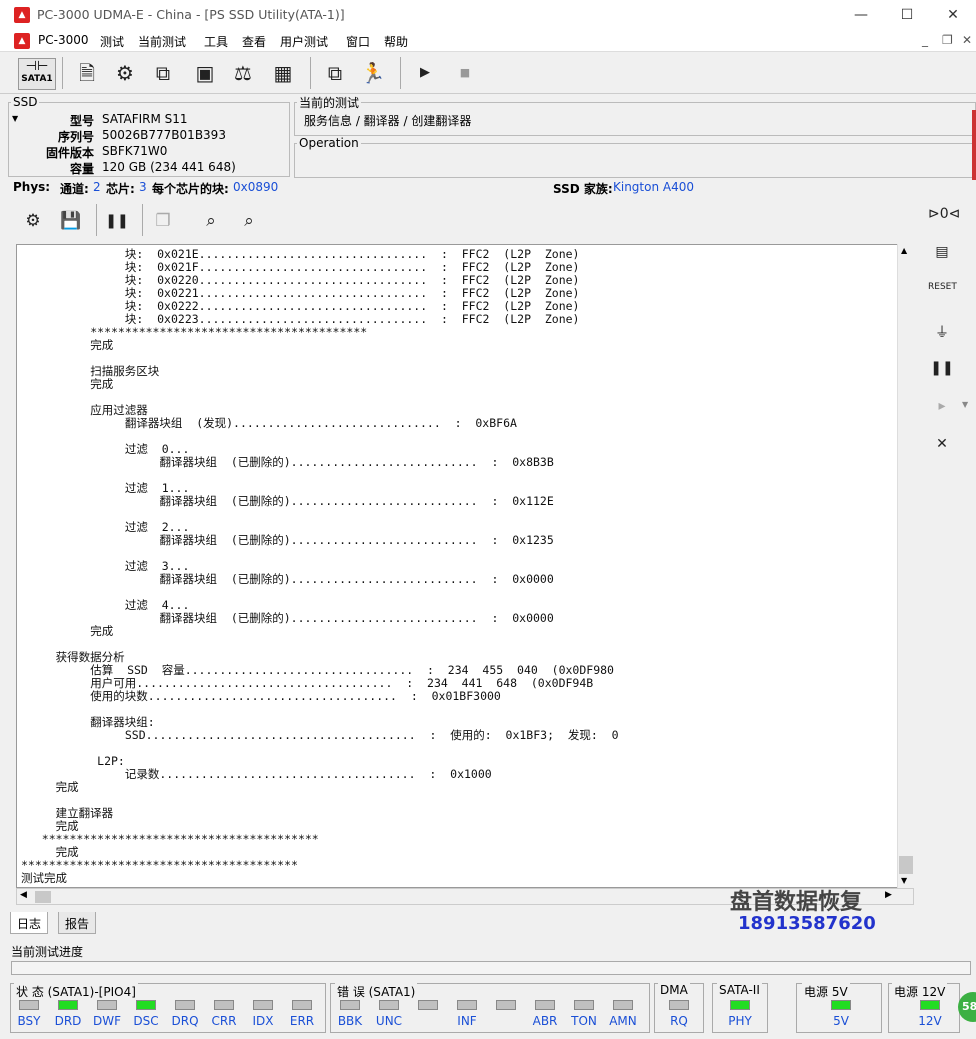  I want to click on maximize-button: ☐, so click(907, 15).